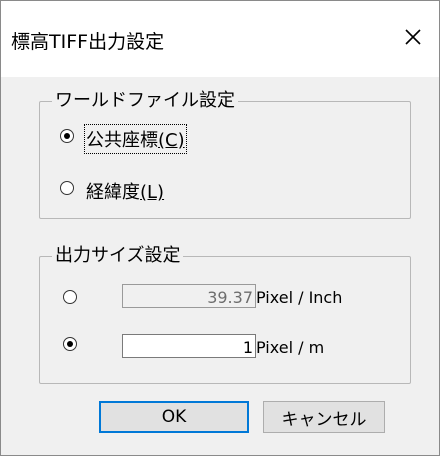 The image size is (440, 456). What do you see at coordinates (88, 42) in the screenshot?
I see `dialog-title: 標高TIFF出力設定` at bounding box center [88, 42].